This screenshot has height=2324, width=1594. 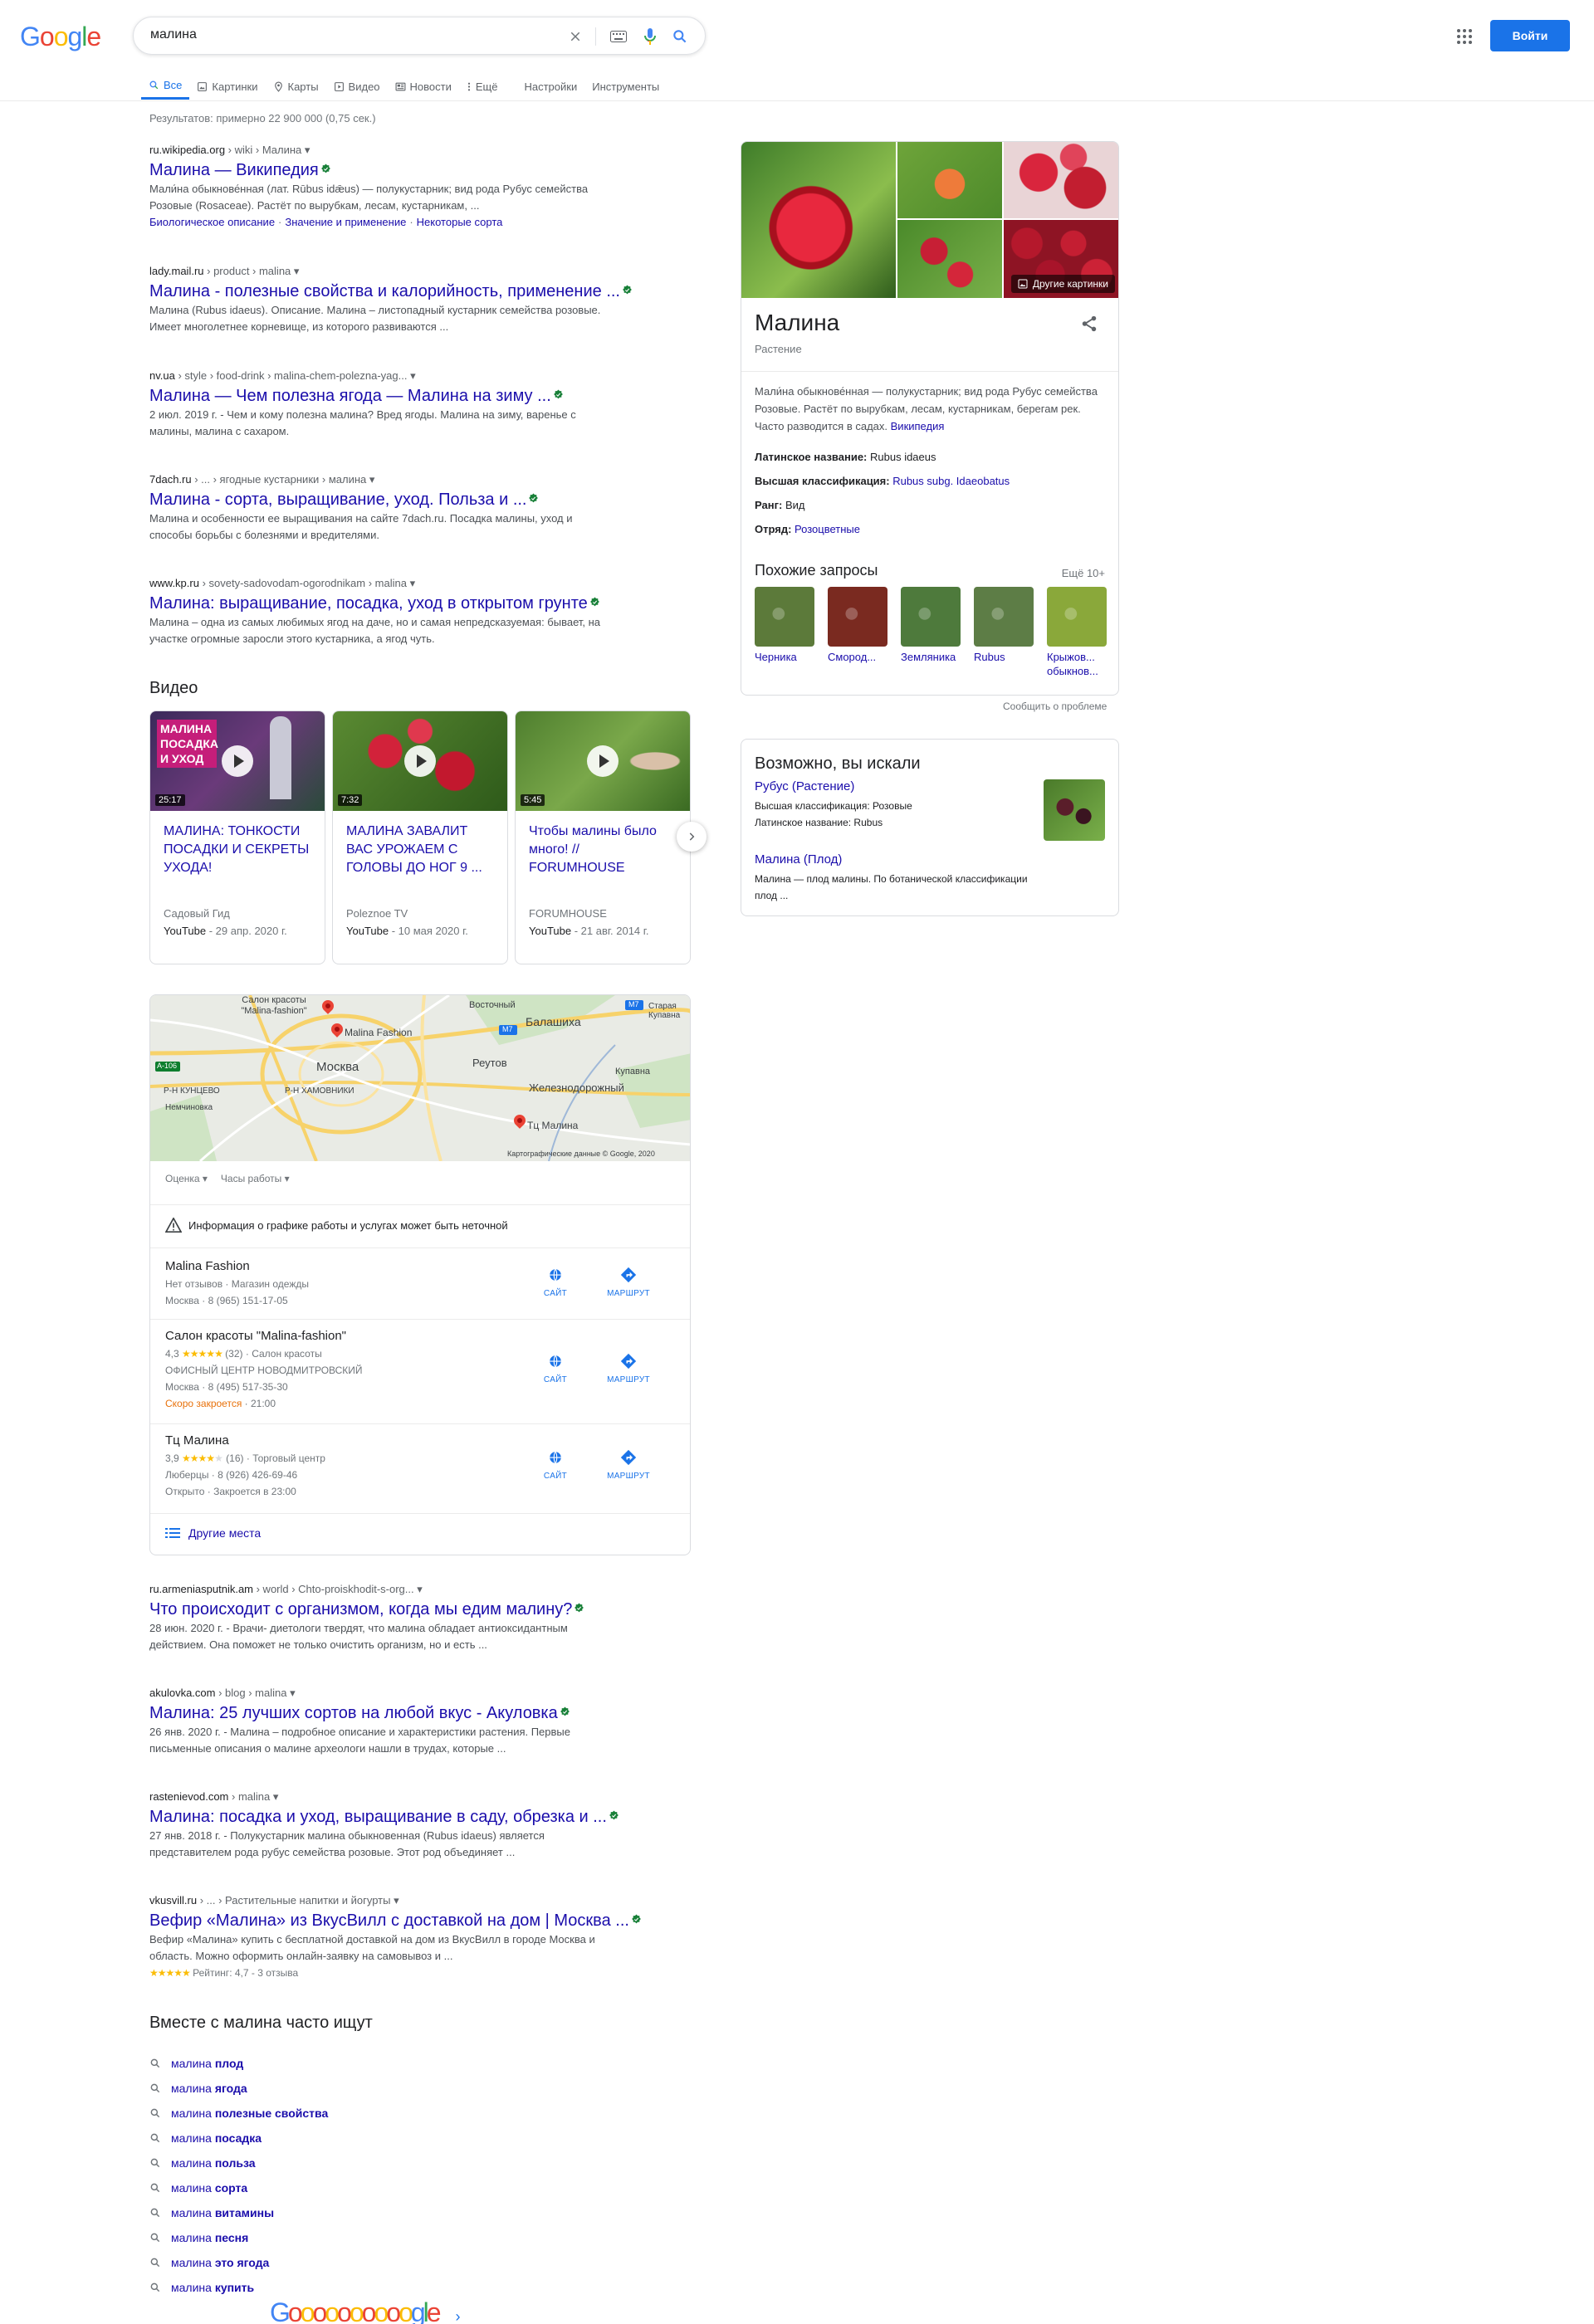 What do you see at coordinates (398, 1796) in the screenshot?
I see `result-breadcrumb: rastenievod.com › malina ▾` at bounding box center [398, 1796].